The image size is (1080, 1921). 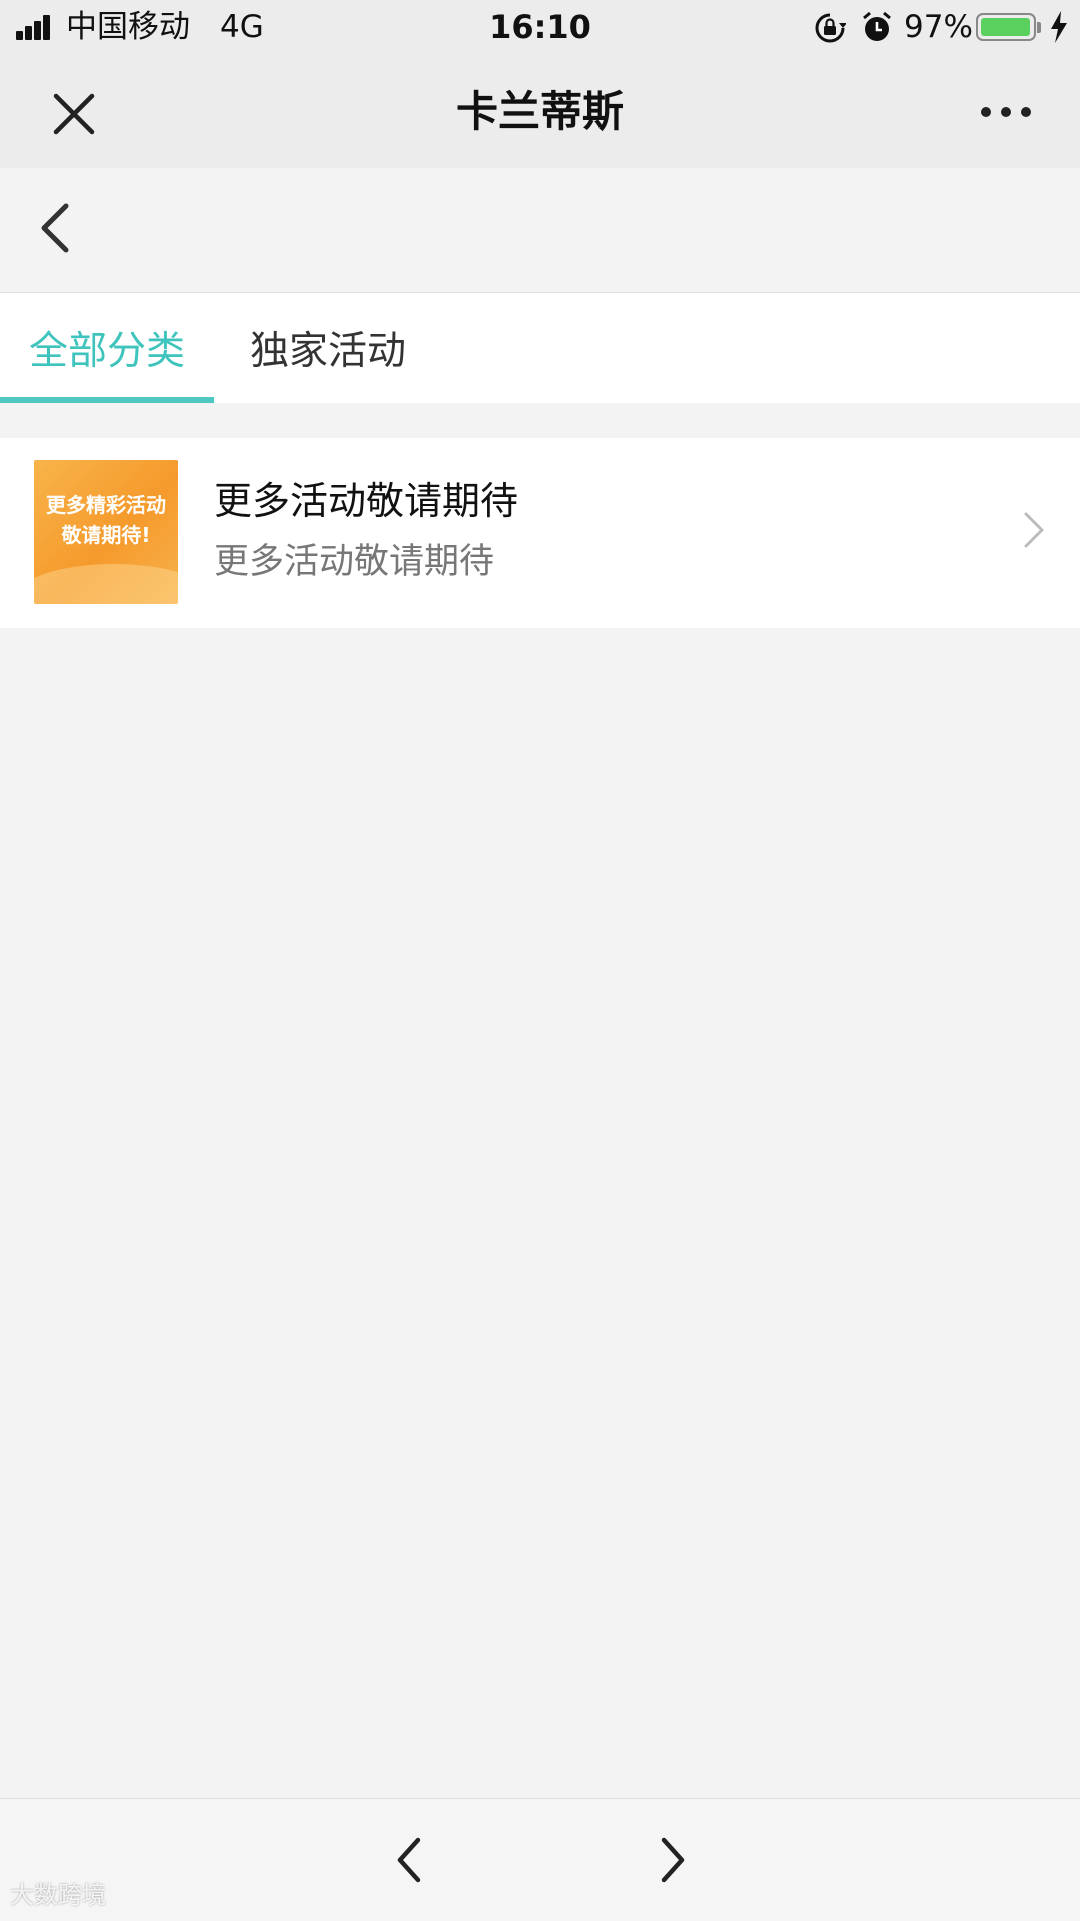 I want to click on charging-bolt-icon, so click(x=1059, y=27).